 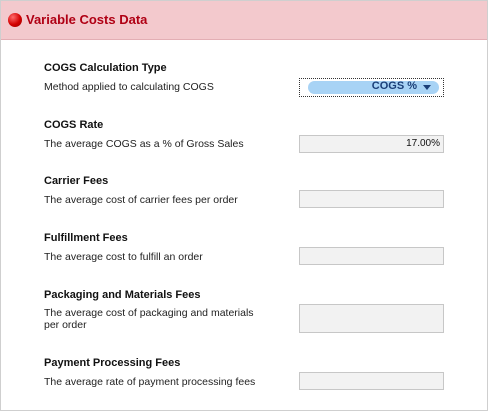 What do you see at coordinates (144, 144) in the screenshot?
I see `cogs-rate-description: The average COGS as a % of Gross Sales` at bounding box center [144, 144].